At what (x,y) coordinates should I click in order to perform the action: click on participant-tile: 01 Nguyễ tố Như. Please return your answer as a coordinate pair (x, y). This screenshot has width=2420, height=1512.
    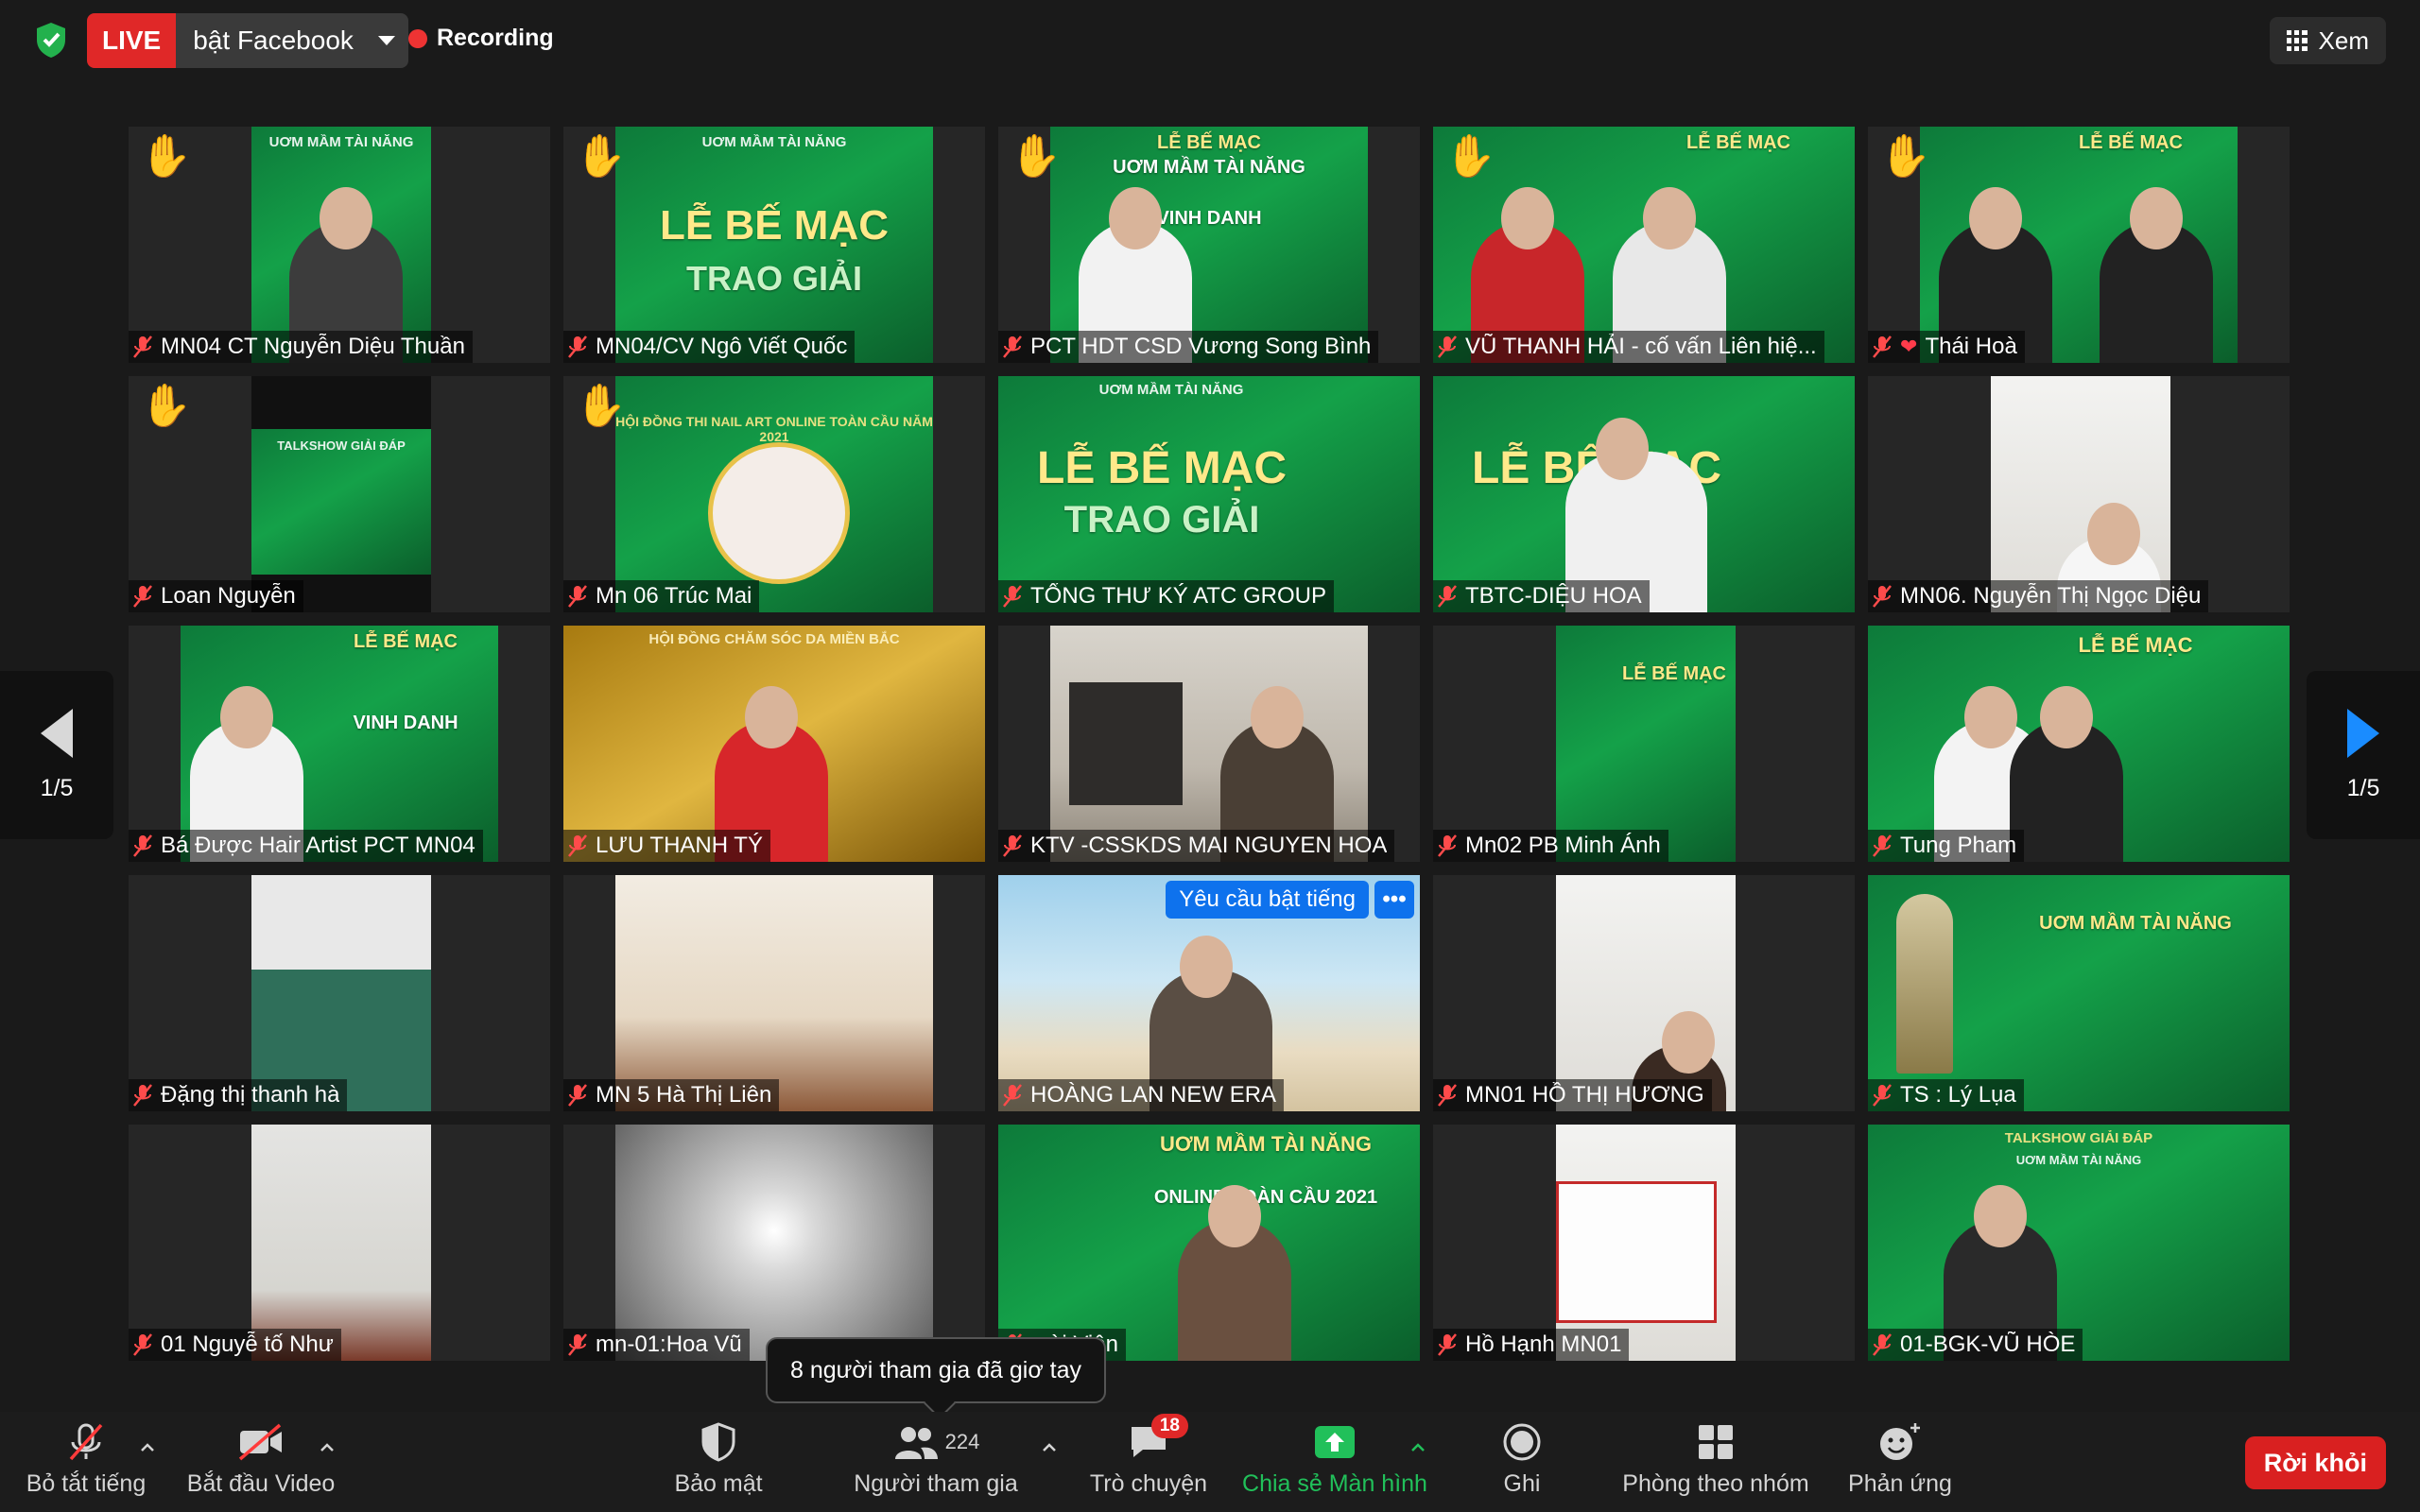
    Looking at the image, I should click on (339, 1243).